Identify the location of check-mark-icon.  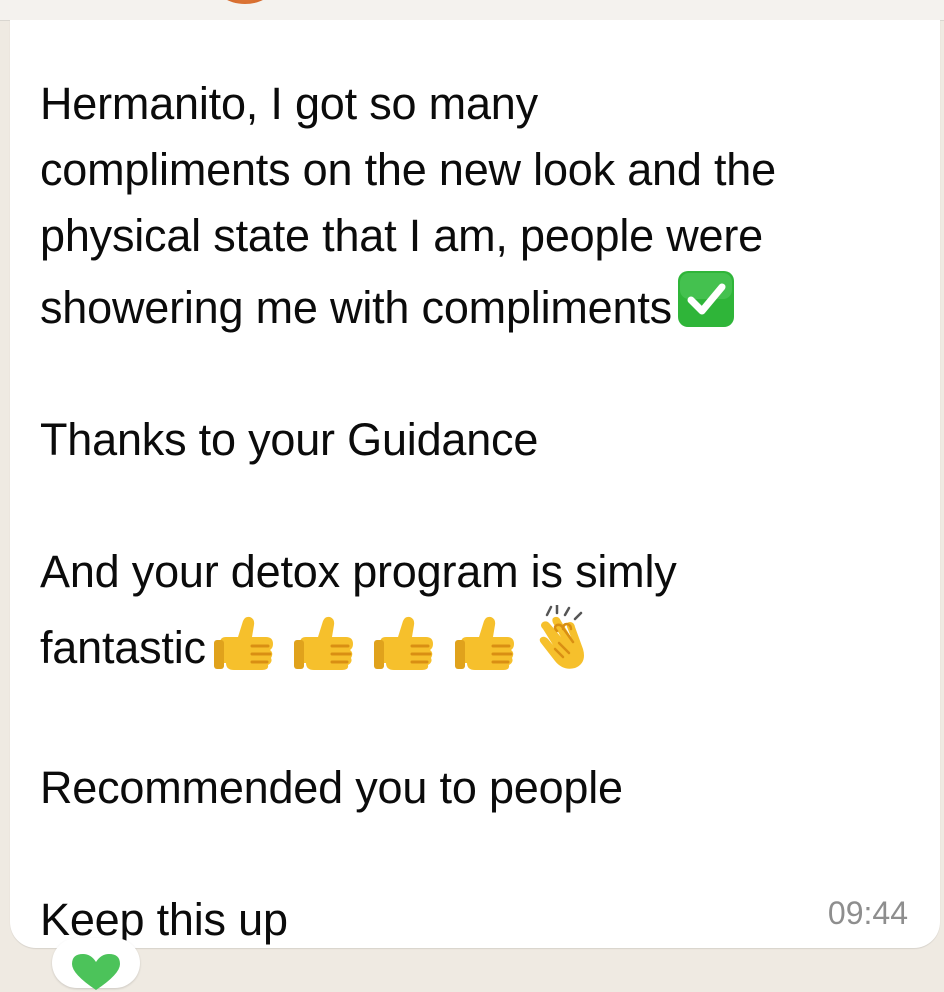
(706, 299).